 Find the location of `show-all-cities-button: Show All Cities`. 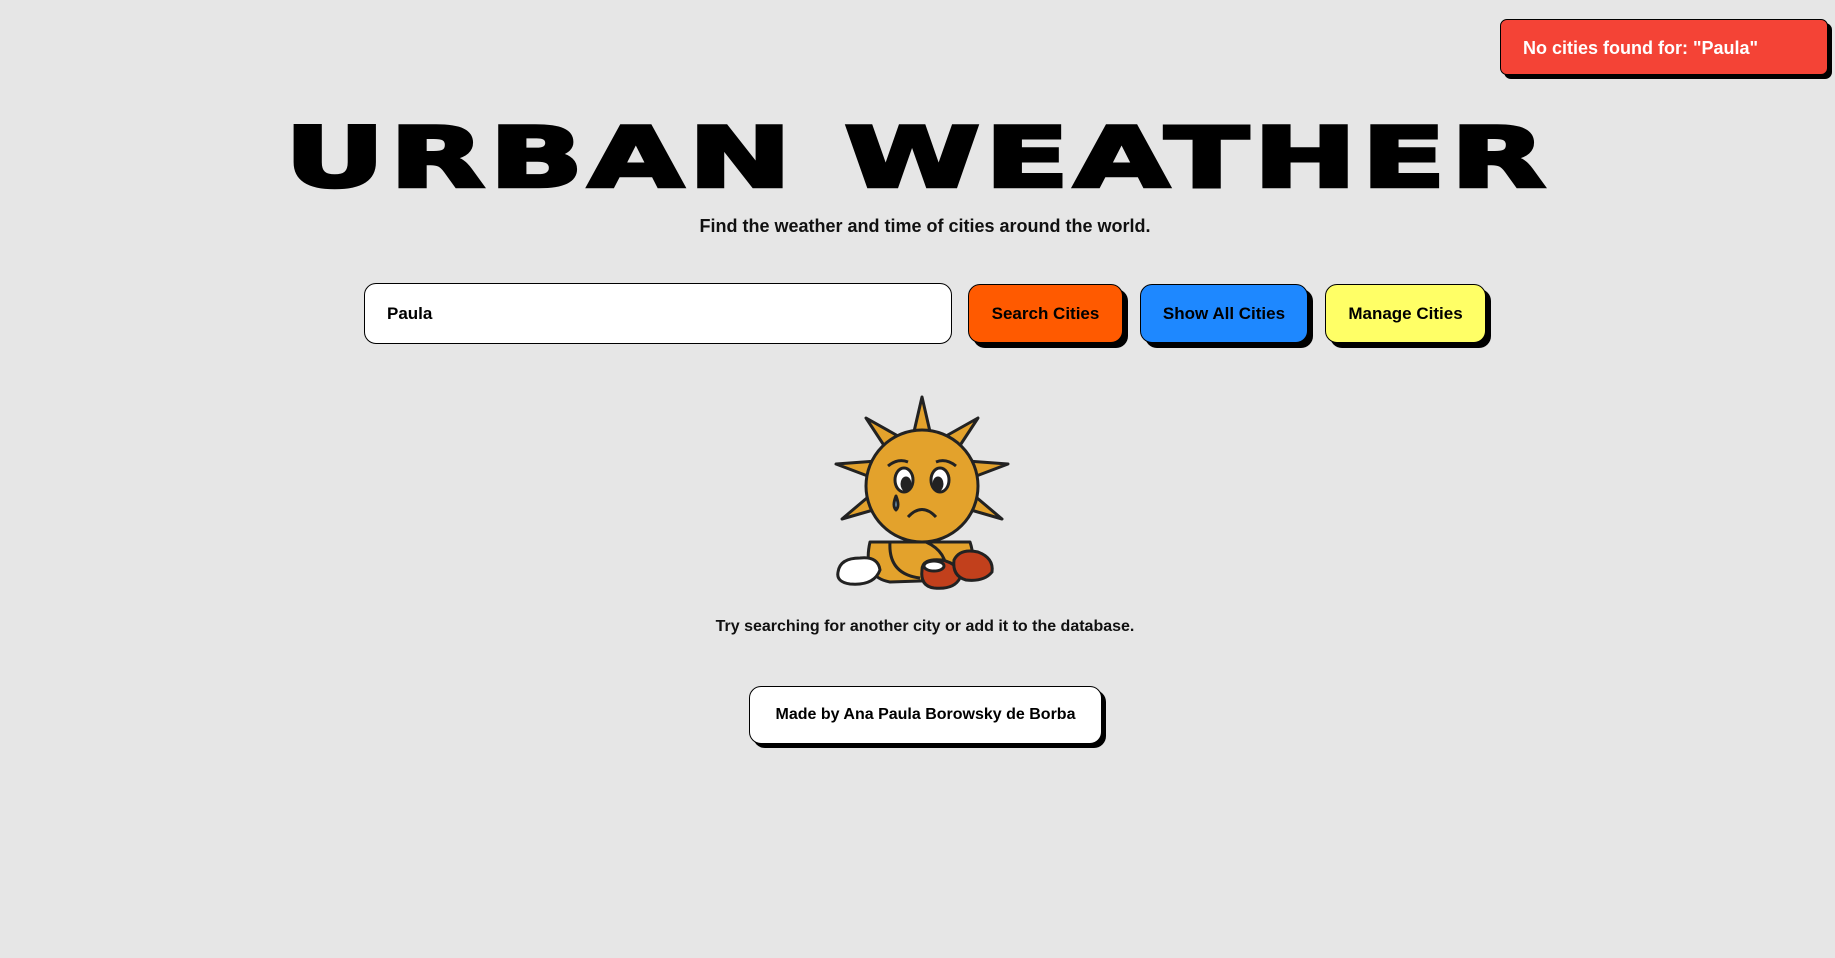

show-all-cities-button: Show All Cities is located at coordinates (1224, 313).